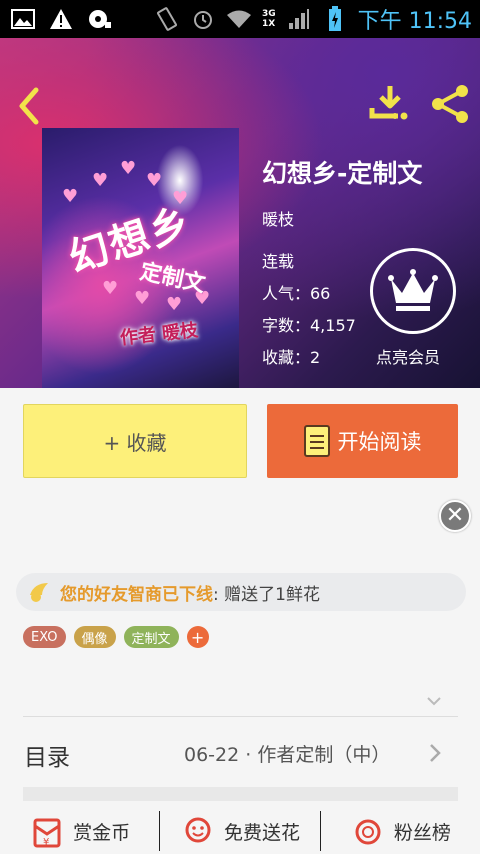 The height and width of the screenshot is (854, 480). I want to click on collect-button: + 收藏, so click(135, 441).